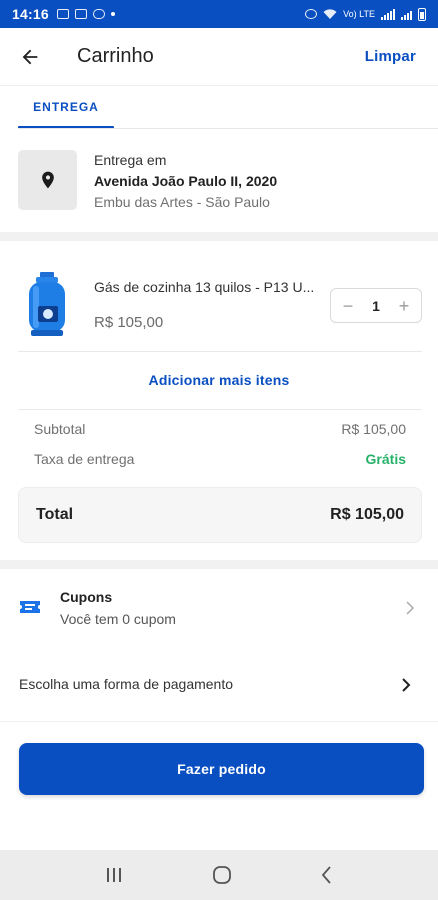 This screenshot has height=900, width=438. I want to click on delivery-fee-row: Taxa de entrega Grátis, so click(220, 459).